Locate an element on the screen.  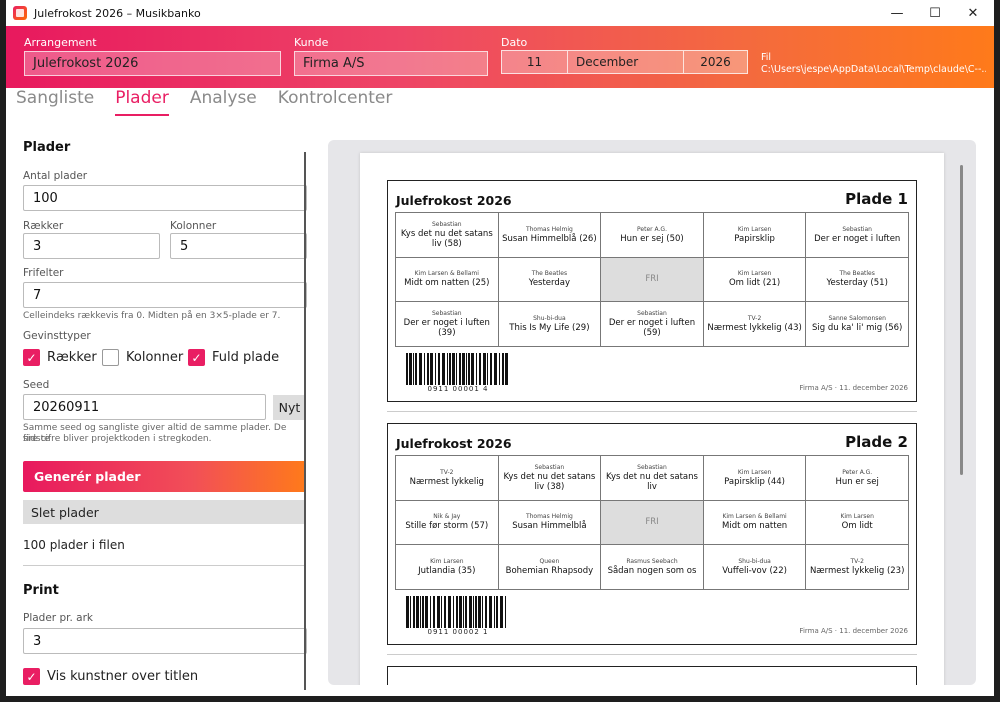
fil-label: Fil is located at coordinates (766, 57).